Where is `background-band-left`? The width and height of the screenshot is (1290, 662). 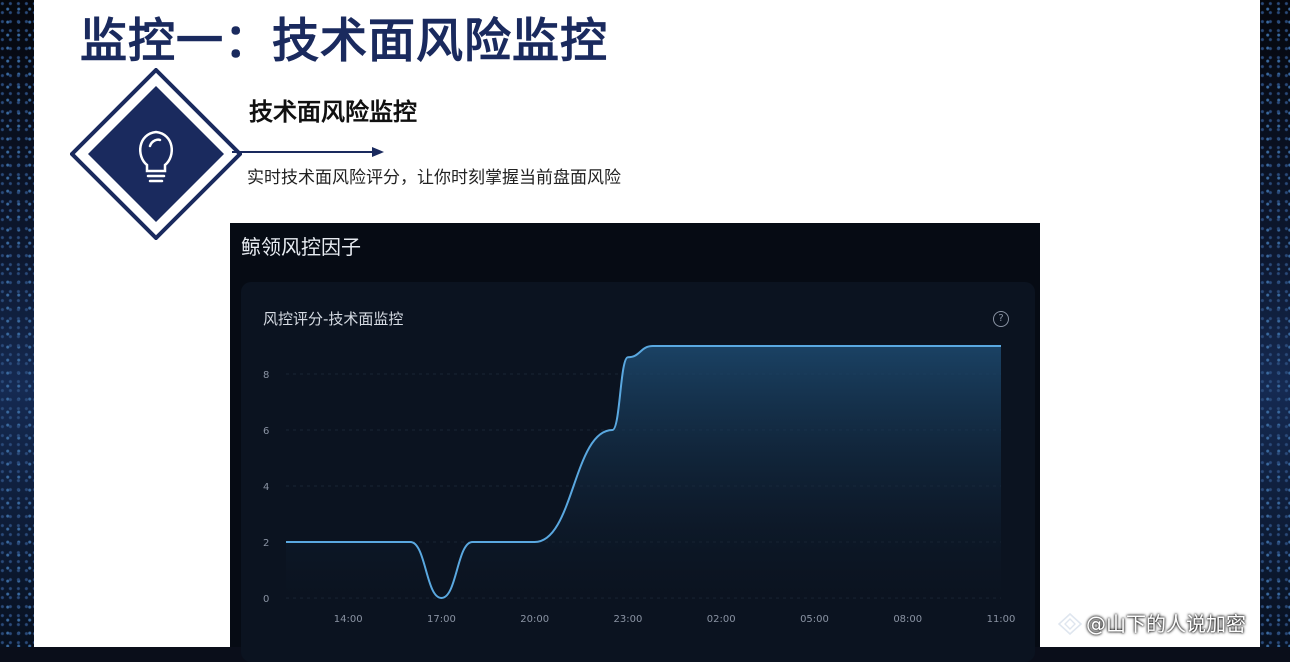
background-band-left is located at coordinates (17, 323).